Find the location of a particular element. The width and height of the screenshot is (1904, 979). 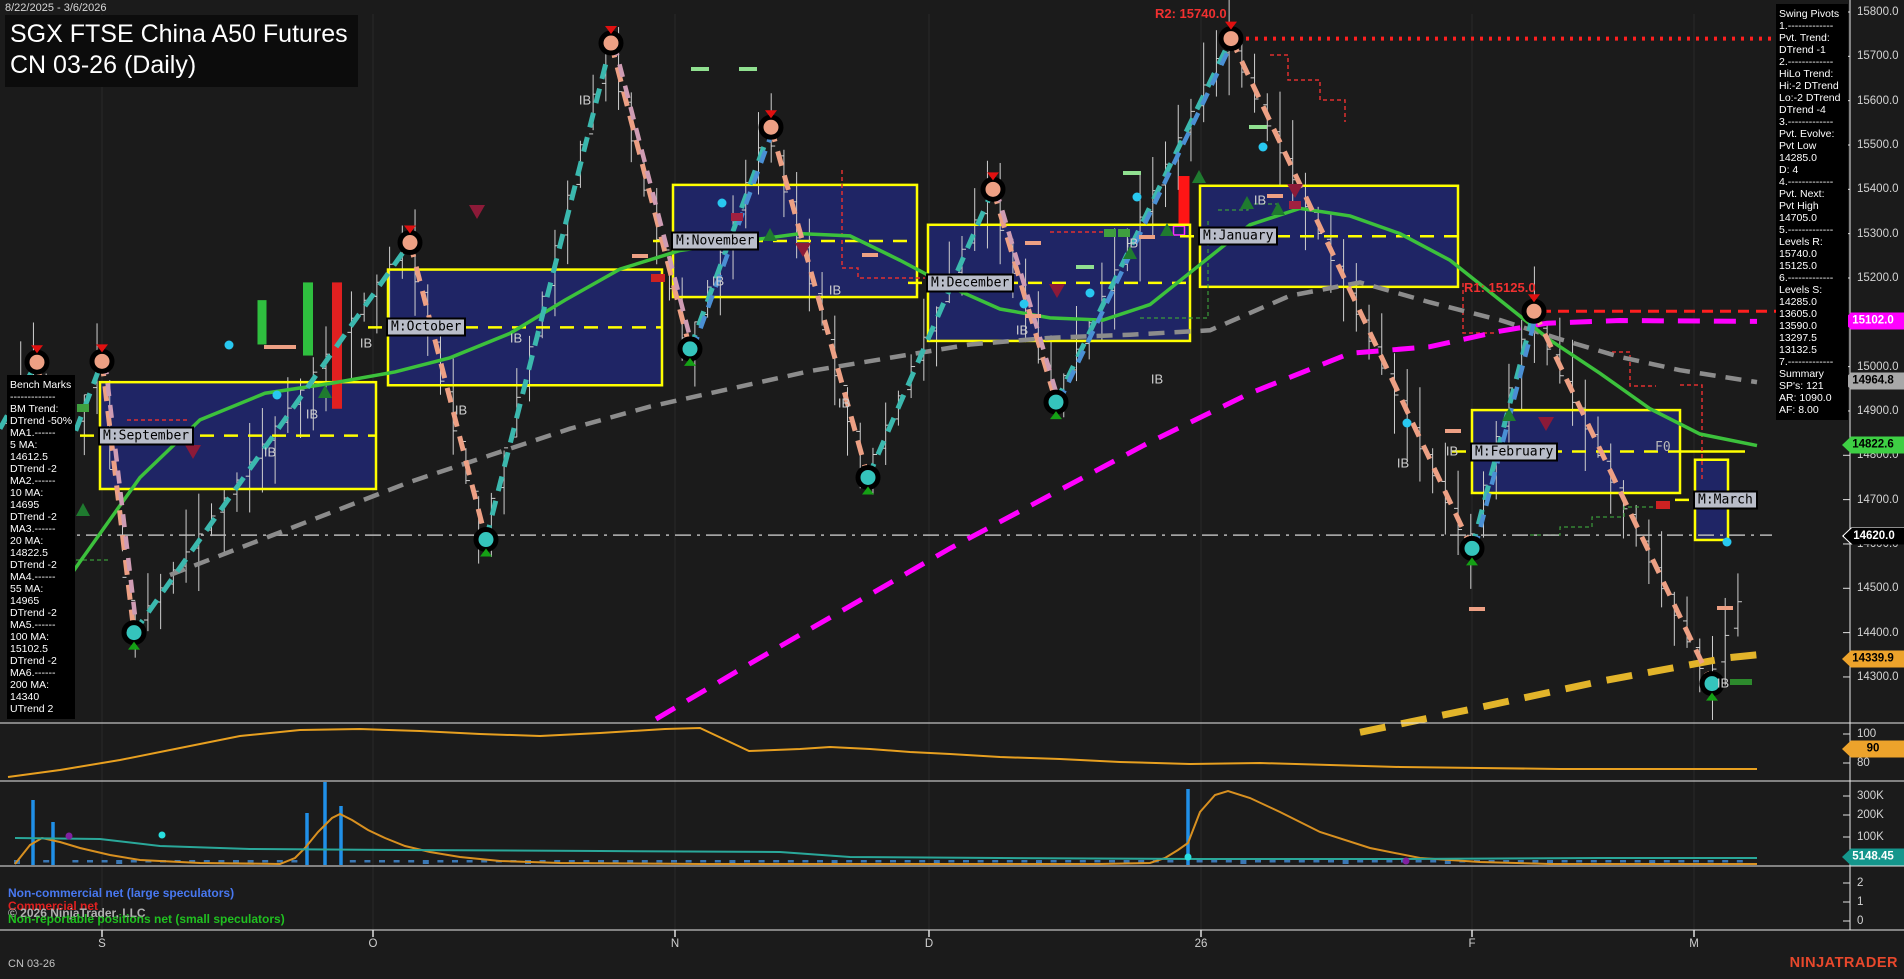

swing-pivots-line: SP's: 121 is located at coordinates (1801, 386).